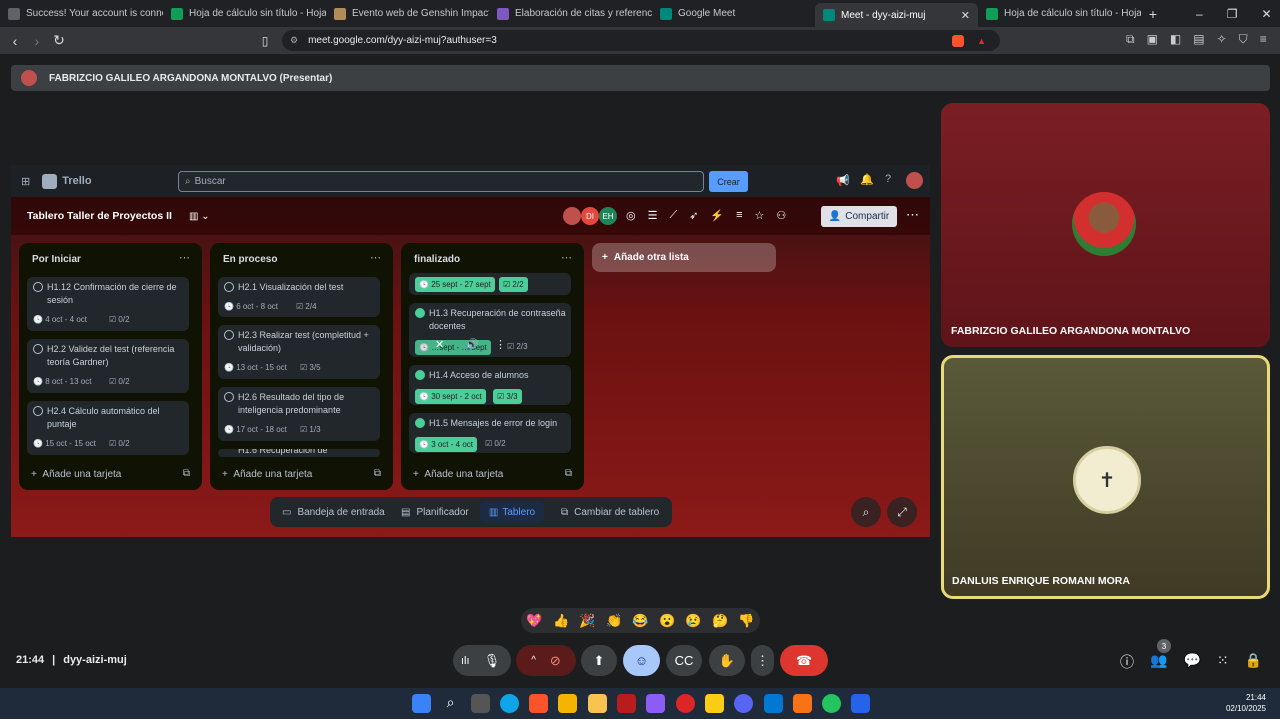 This screenshot has height=719, width=1280. What do you see at coordinates (570, 13) in the screenshot?
I see `browser-tab: Elaboración de citas y referencias bil` at bounding box center [570, 13].